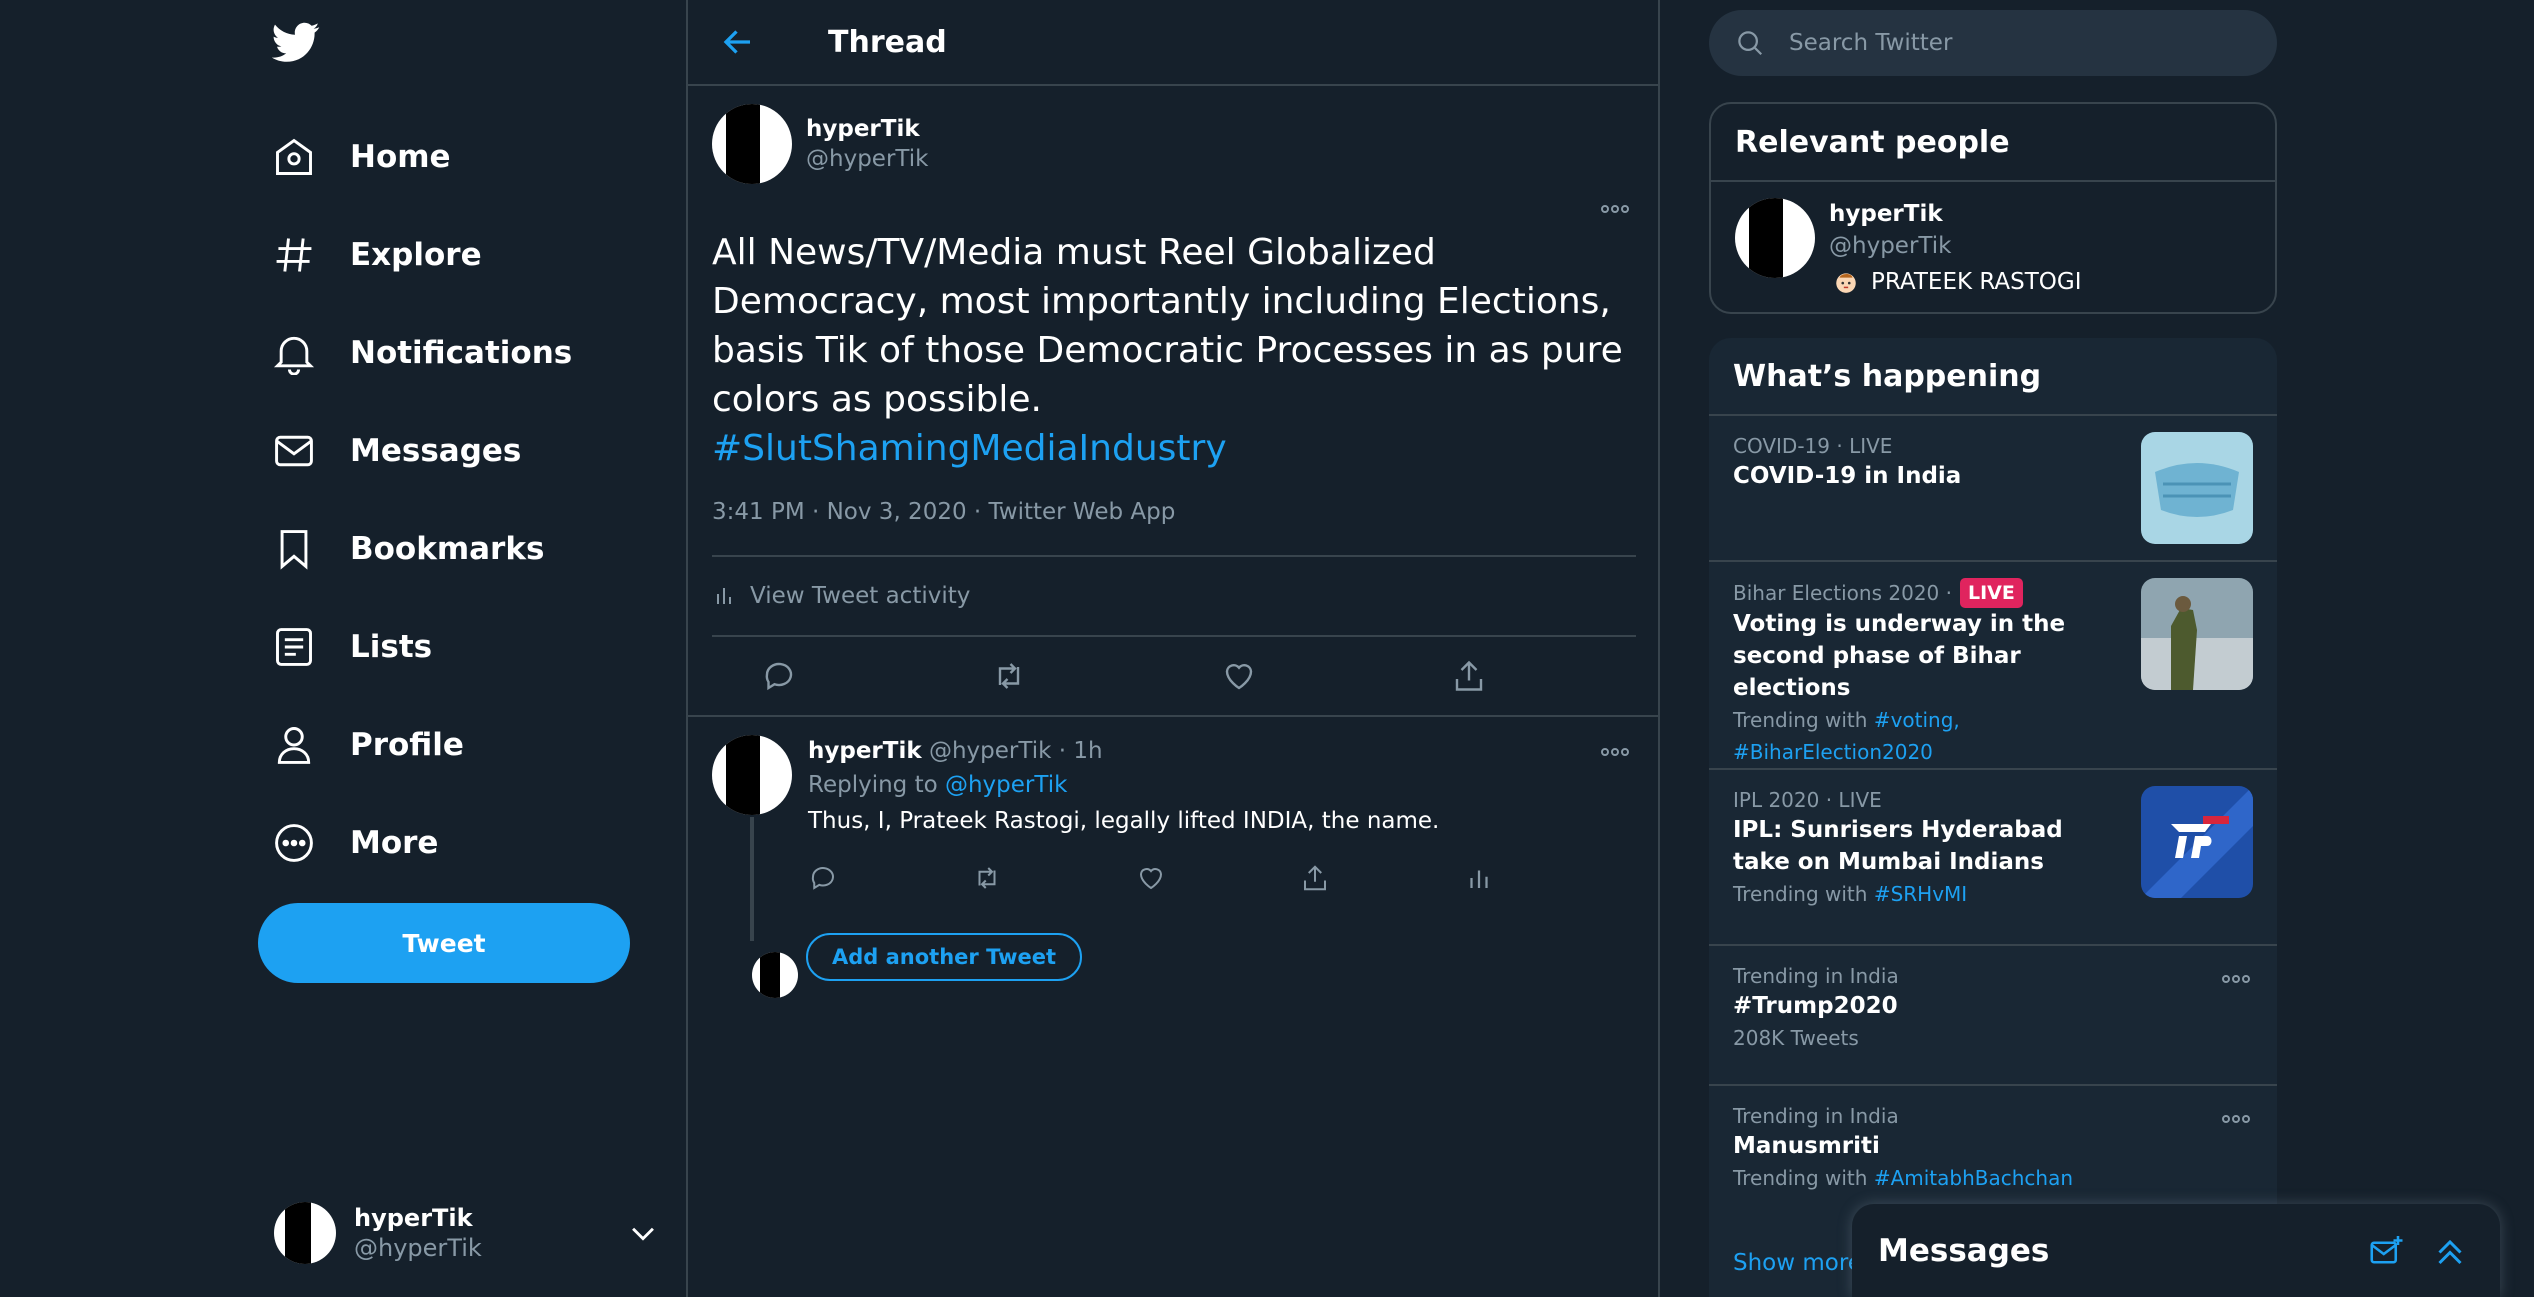  Describe the element at coordinates (422, 745) in the screenshot. I see `nav-profile: Profile` at that location.